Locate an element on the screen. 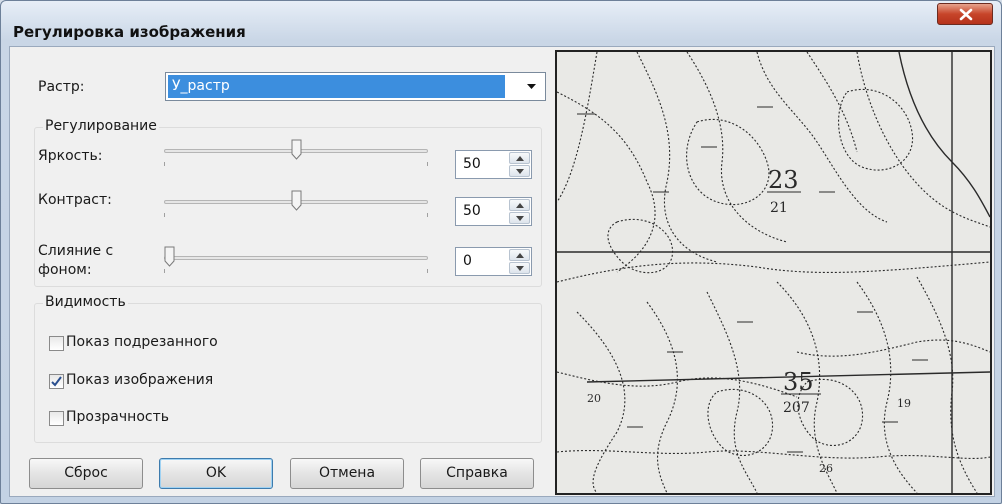  contrast-slider-thumb is located at coordinates (296, 200).